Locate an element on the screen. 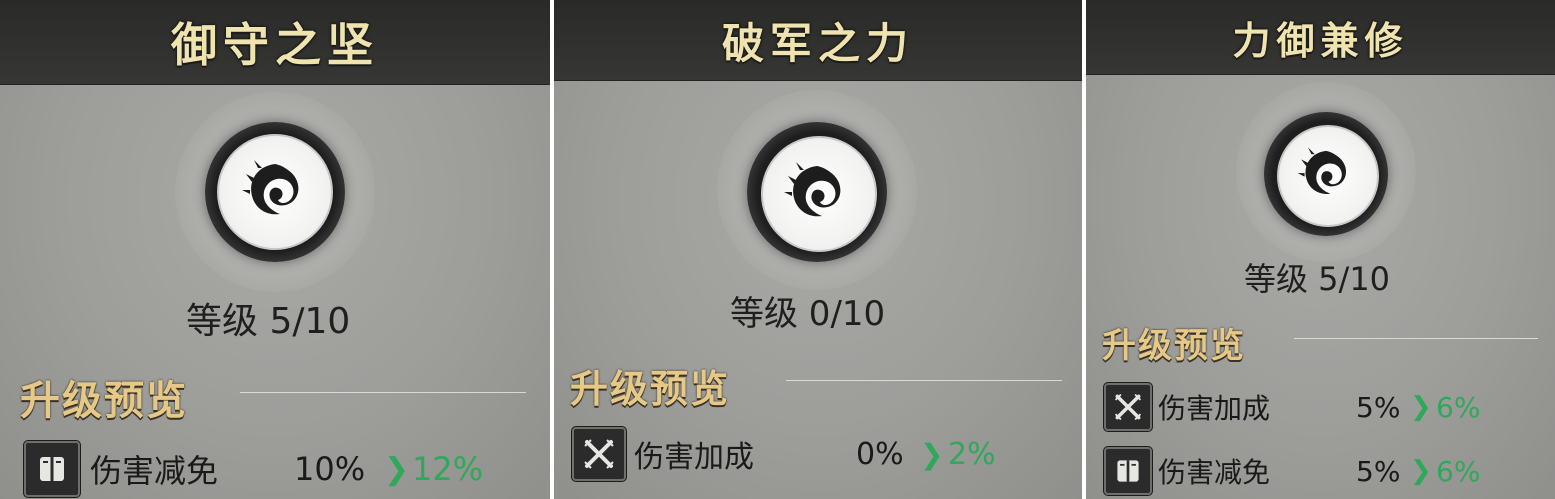  stat-row: 伤害加成 0% ❯ 2% is located at coordinates (827, 454).